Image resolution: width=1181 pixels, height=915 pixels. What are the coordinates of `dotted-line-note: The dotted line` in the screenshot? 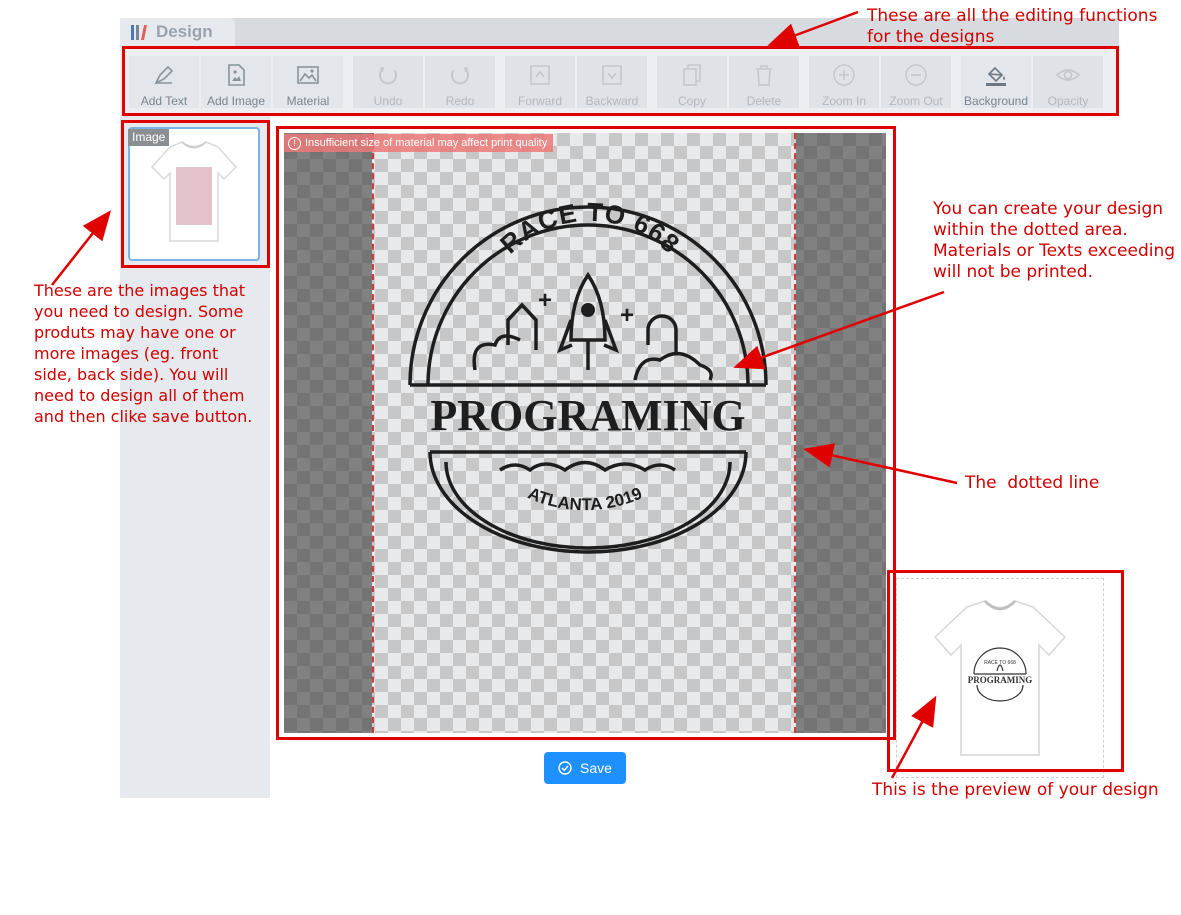 It's located at (1032, 483).